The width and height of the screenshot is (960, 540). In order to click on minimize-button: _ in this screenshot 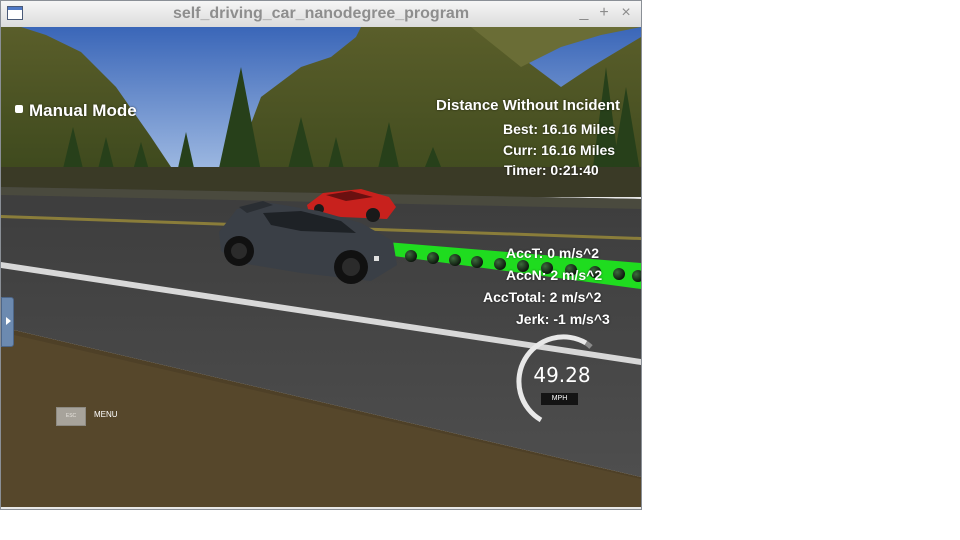, I will do `click(584, 13)`.